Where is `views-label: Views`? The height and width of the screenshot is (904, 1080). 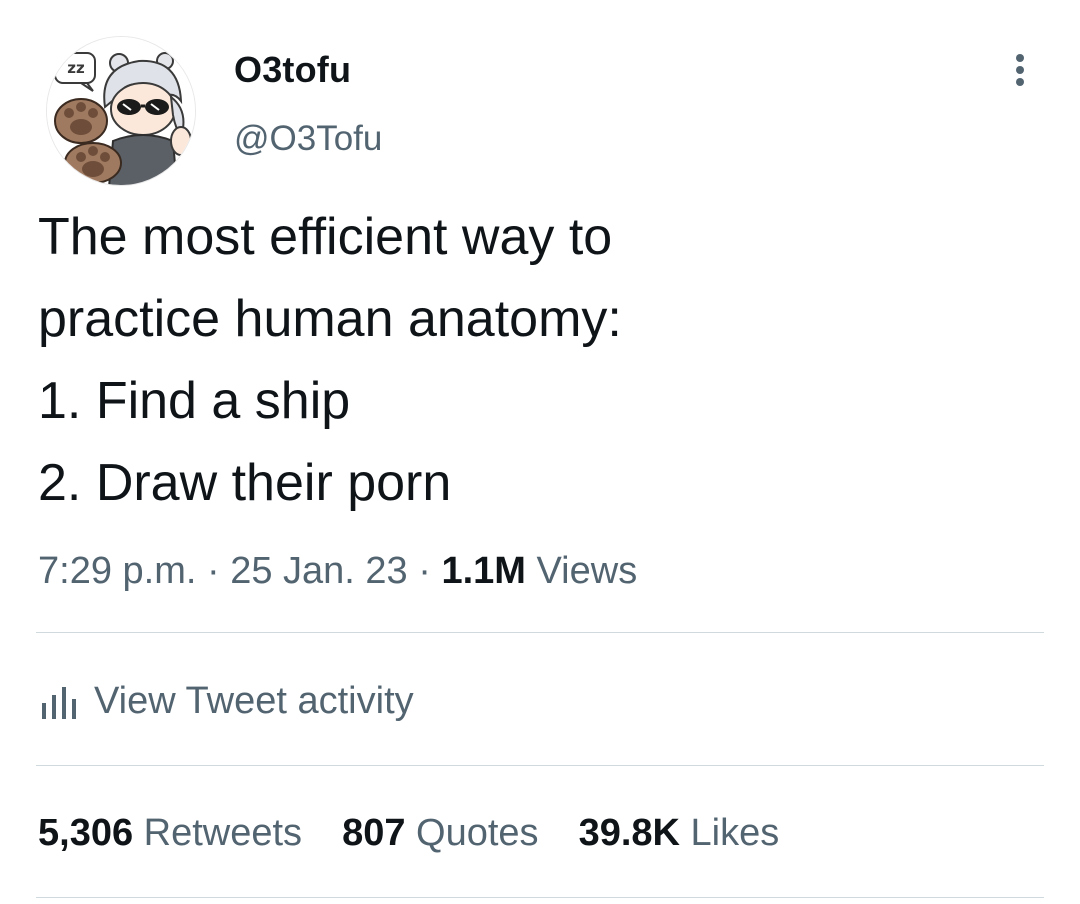
views-label: Views is located at coordinates (587, 571).